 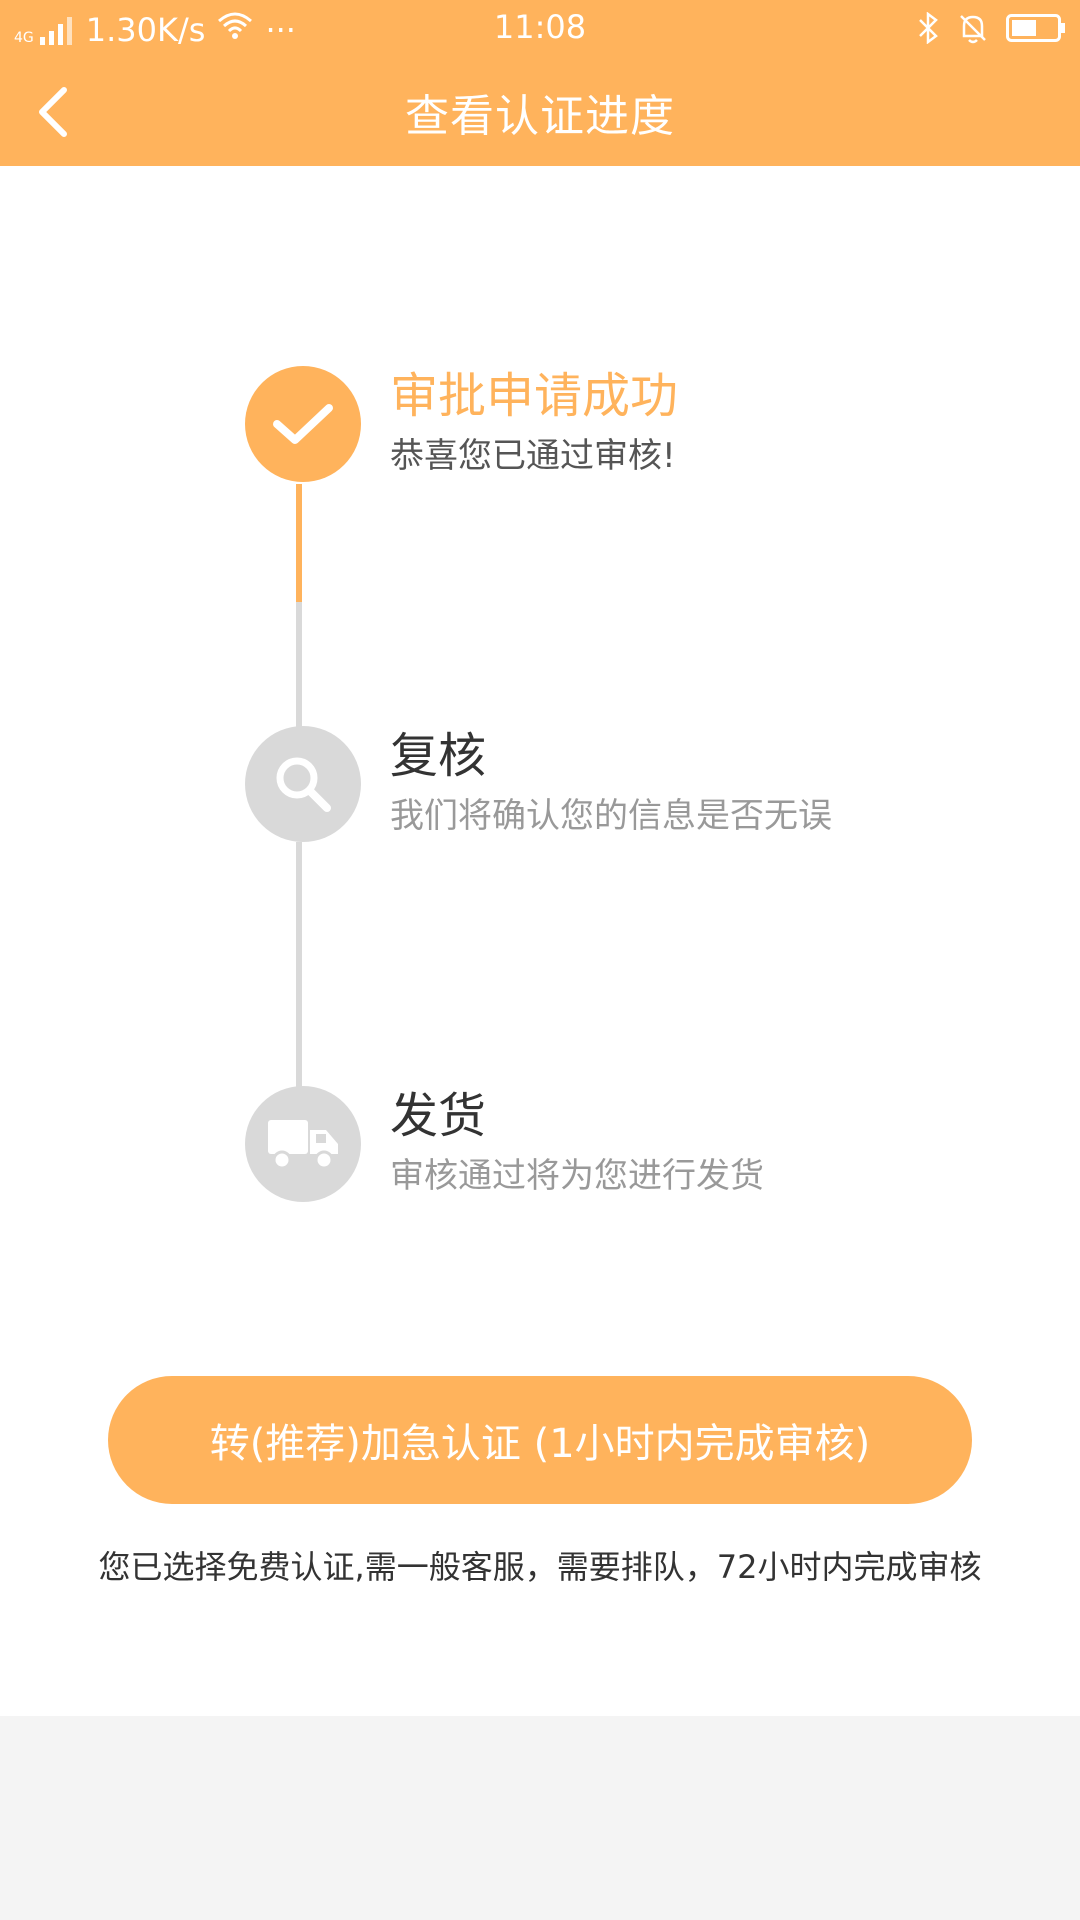 I want to click on step-review-desc: 我们将确认您的信息是否无误, so click(x=611, y=816).